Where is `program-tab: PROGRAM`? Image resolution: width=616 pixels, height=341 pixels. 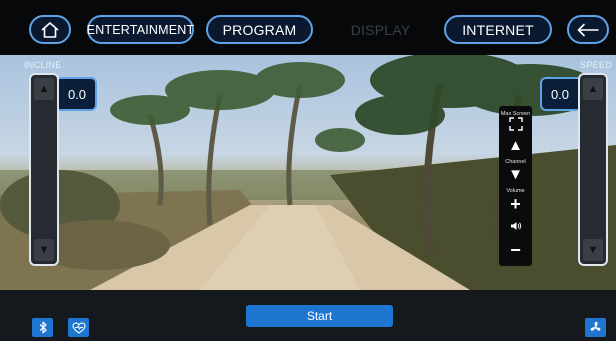 program-tab: PROGRAM is located at coordinates (259, 29).